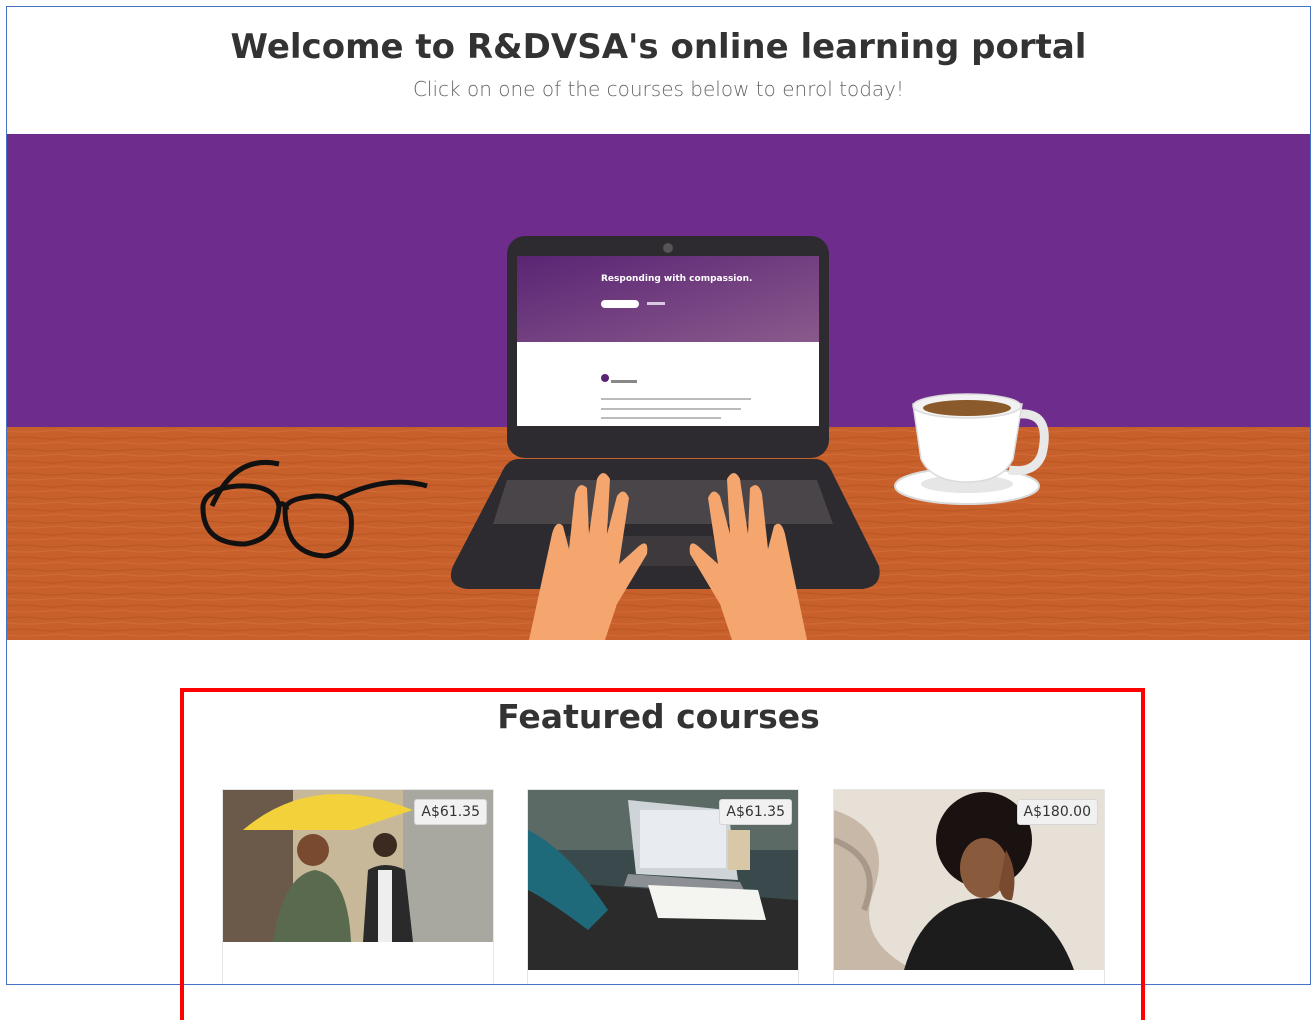  Describe the element at coordinates (450, 812) in the screenshot. I see `course-price-1: A$61.35` at that location.